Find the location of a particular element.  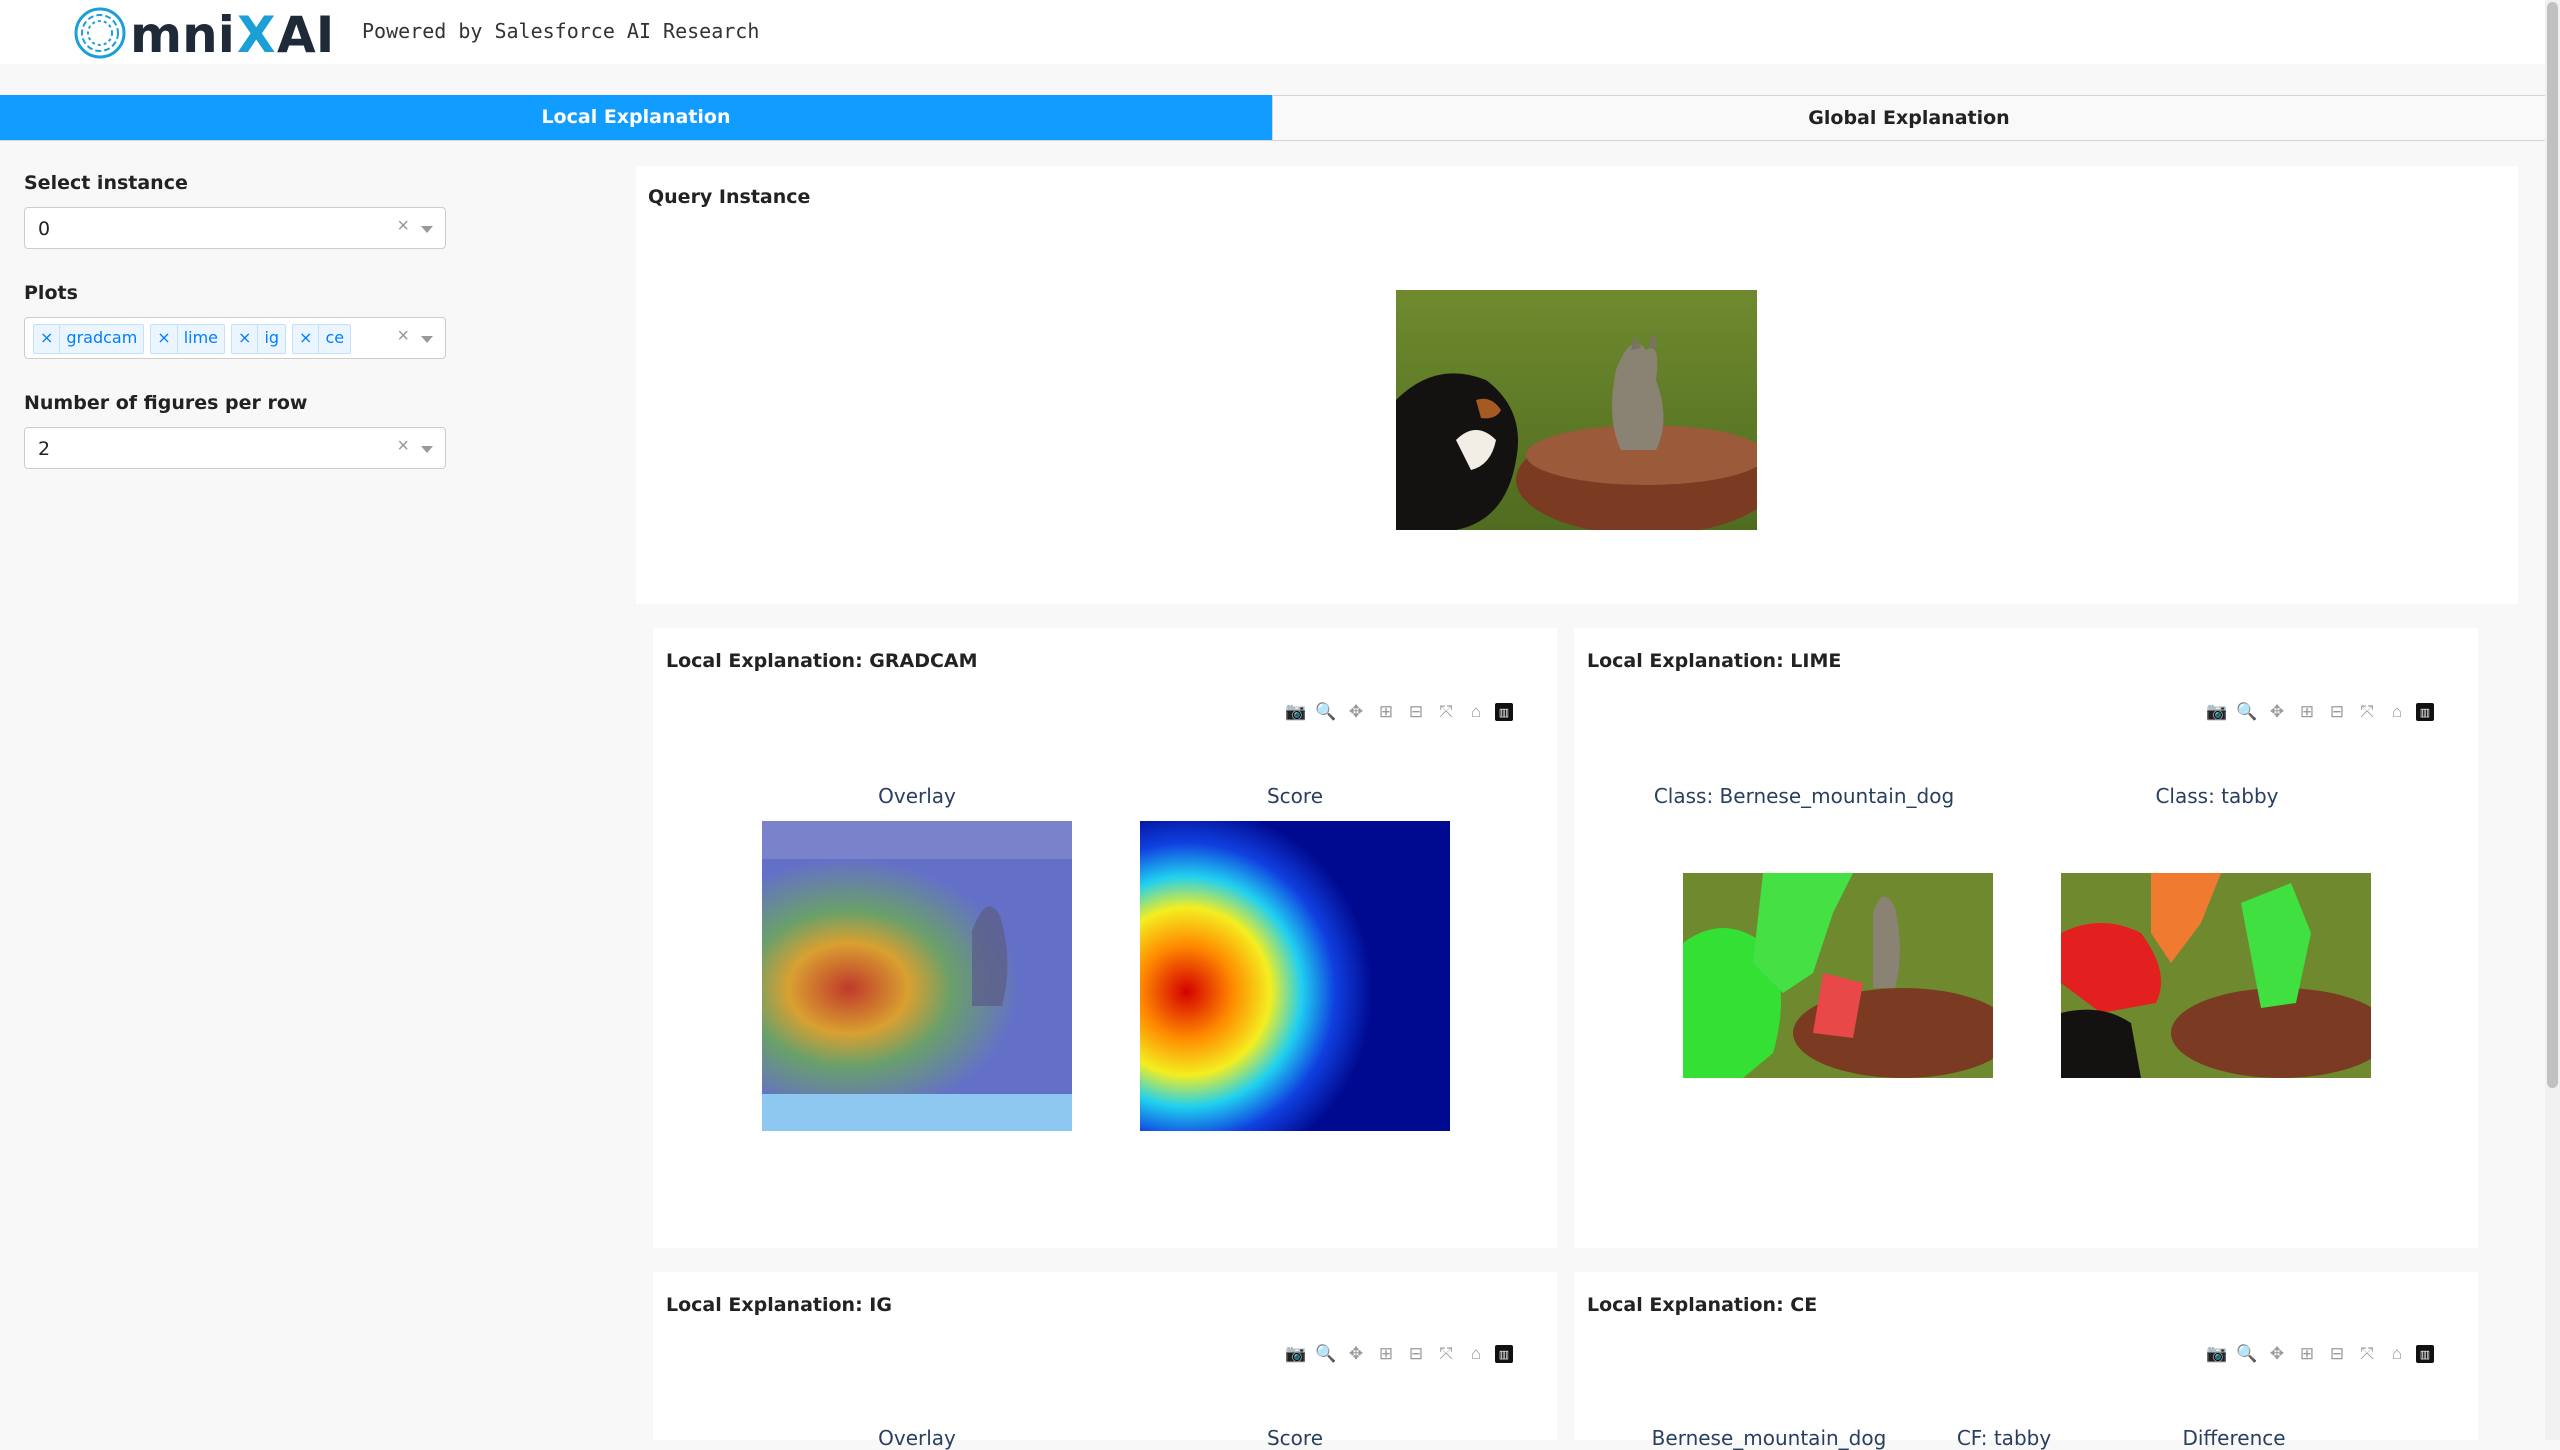

gradcam-overlay-image is located at coordinates (917, 976).